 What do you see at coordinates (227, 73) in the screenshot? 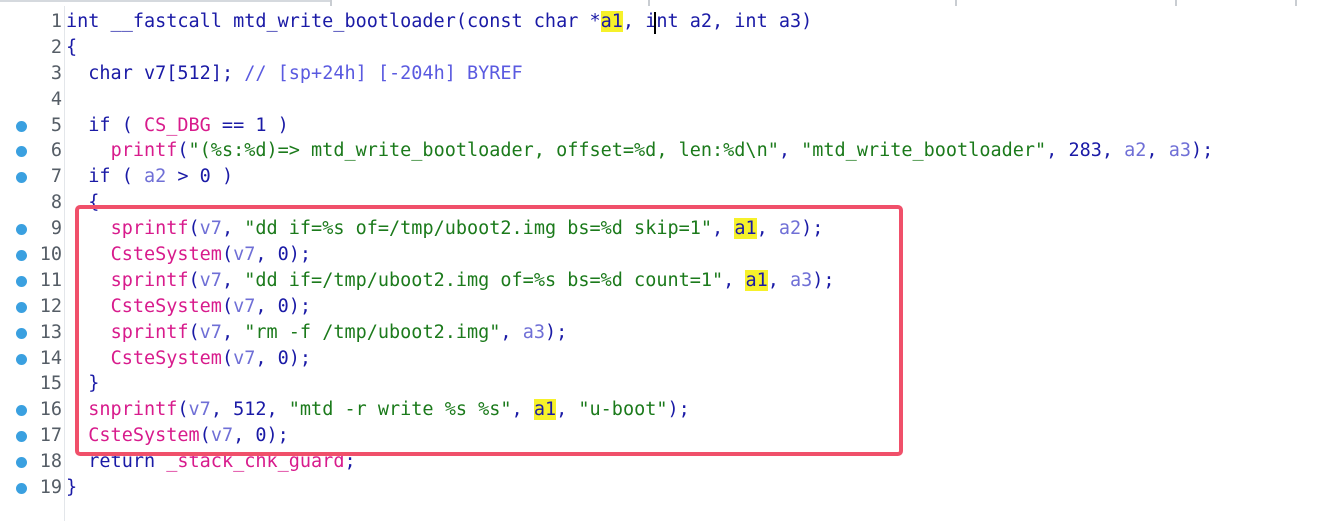
I see `code-token: ];` at bounding box center [227, 73].